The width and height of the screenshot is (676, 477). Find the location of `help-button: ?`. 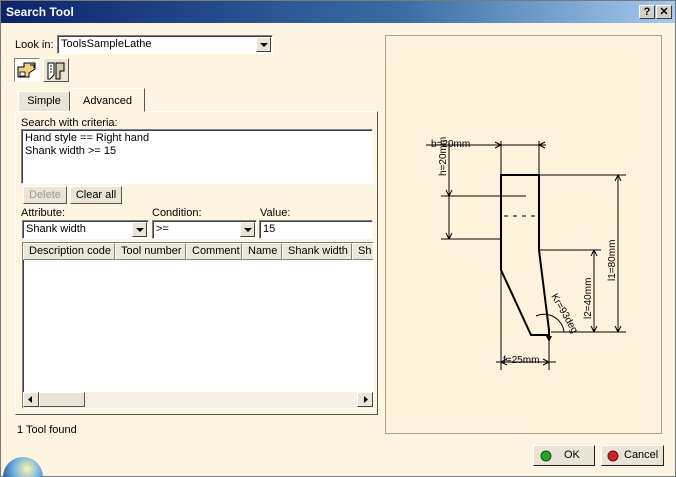

help-button: ? is located at coordinates (647, 12).